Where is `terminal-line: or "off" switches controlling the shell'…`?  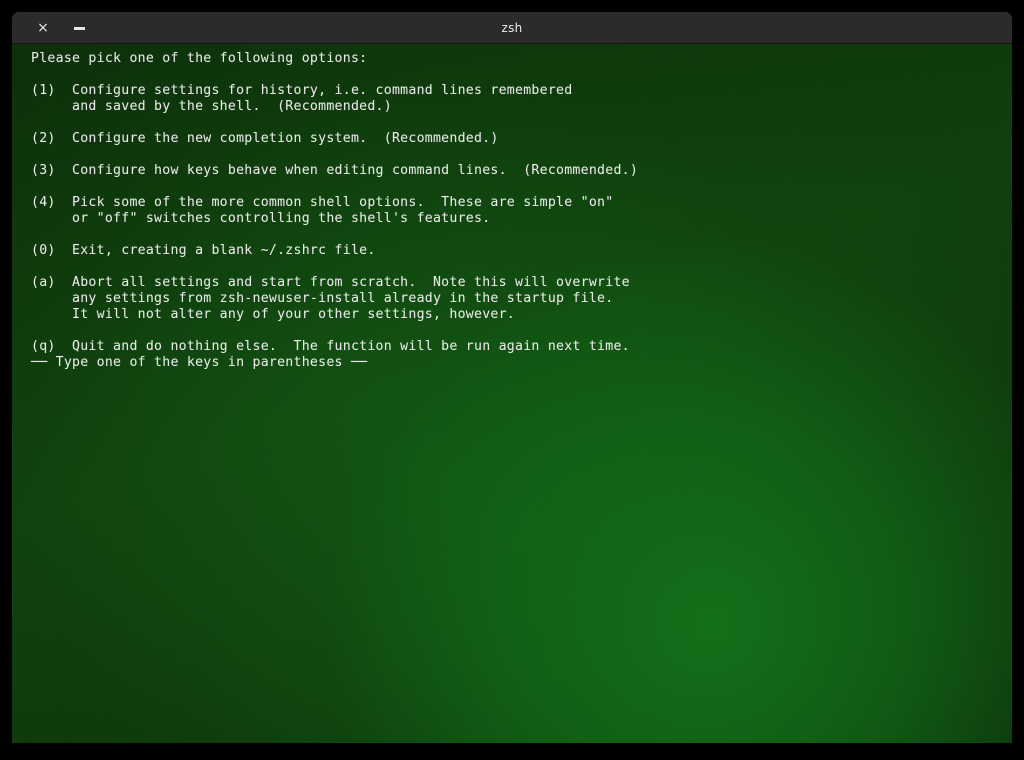
terminal-line: or "off" switches controlling the shell'… is located at coordinates (261, 218).